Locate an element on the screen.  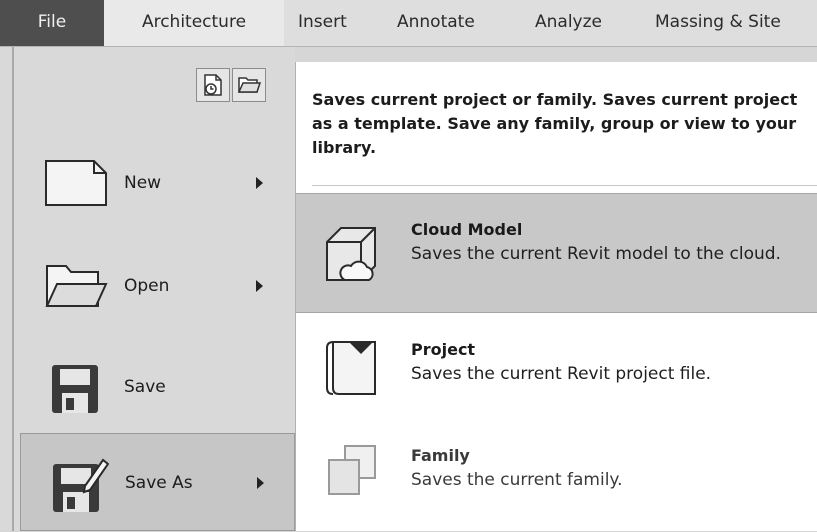
menu-item-open: Open is located at coordinates (157, 286).